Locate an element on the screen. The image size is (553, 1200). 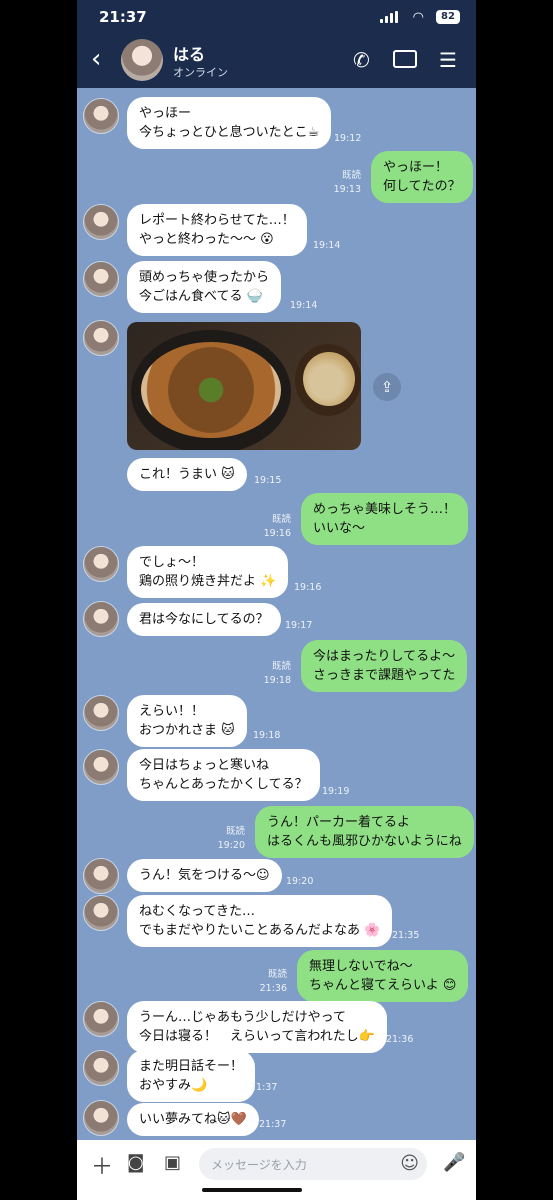
phone-icon: ✆ is located at coordinates (361, 60).